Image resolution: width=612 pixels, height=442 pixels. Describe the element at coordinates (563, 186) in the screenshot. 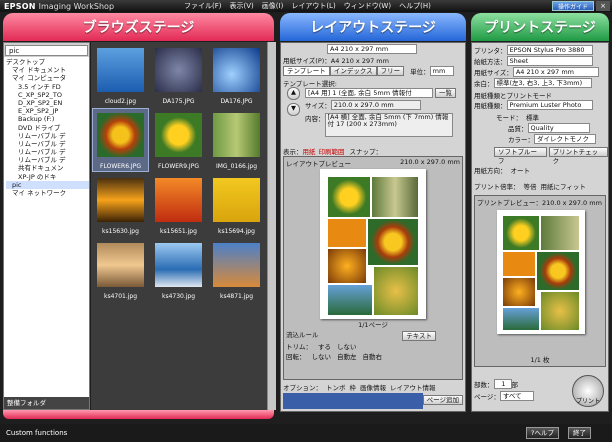

I see `scale-fit-checkbox: 用紙にフィット` at that location.